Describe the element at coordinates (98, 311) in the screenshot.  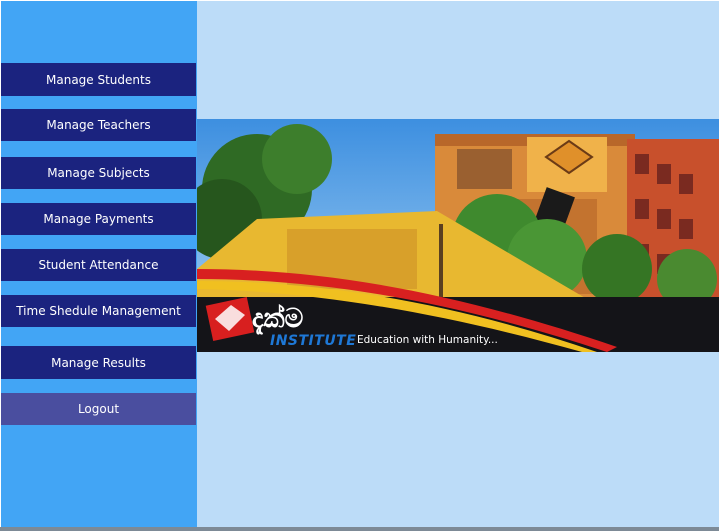
I see `time-schedule-management-button: Time Shedule Management` at that location.